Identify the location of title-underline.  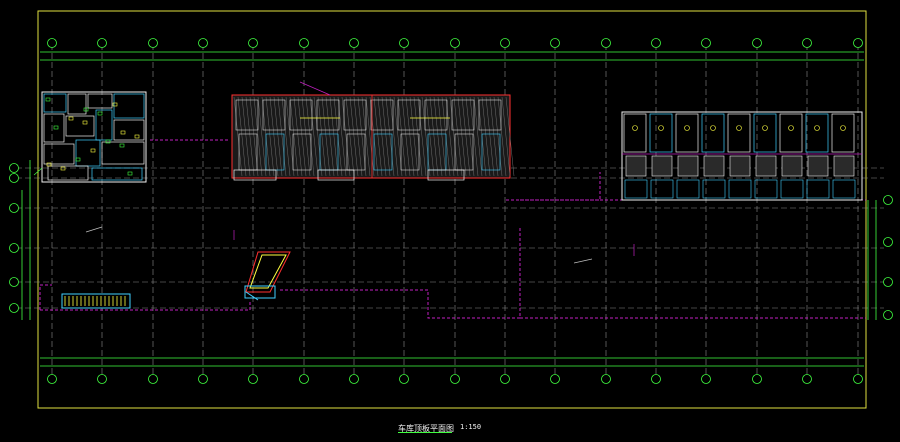
(425, 432).